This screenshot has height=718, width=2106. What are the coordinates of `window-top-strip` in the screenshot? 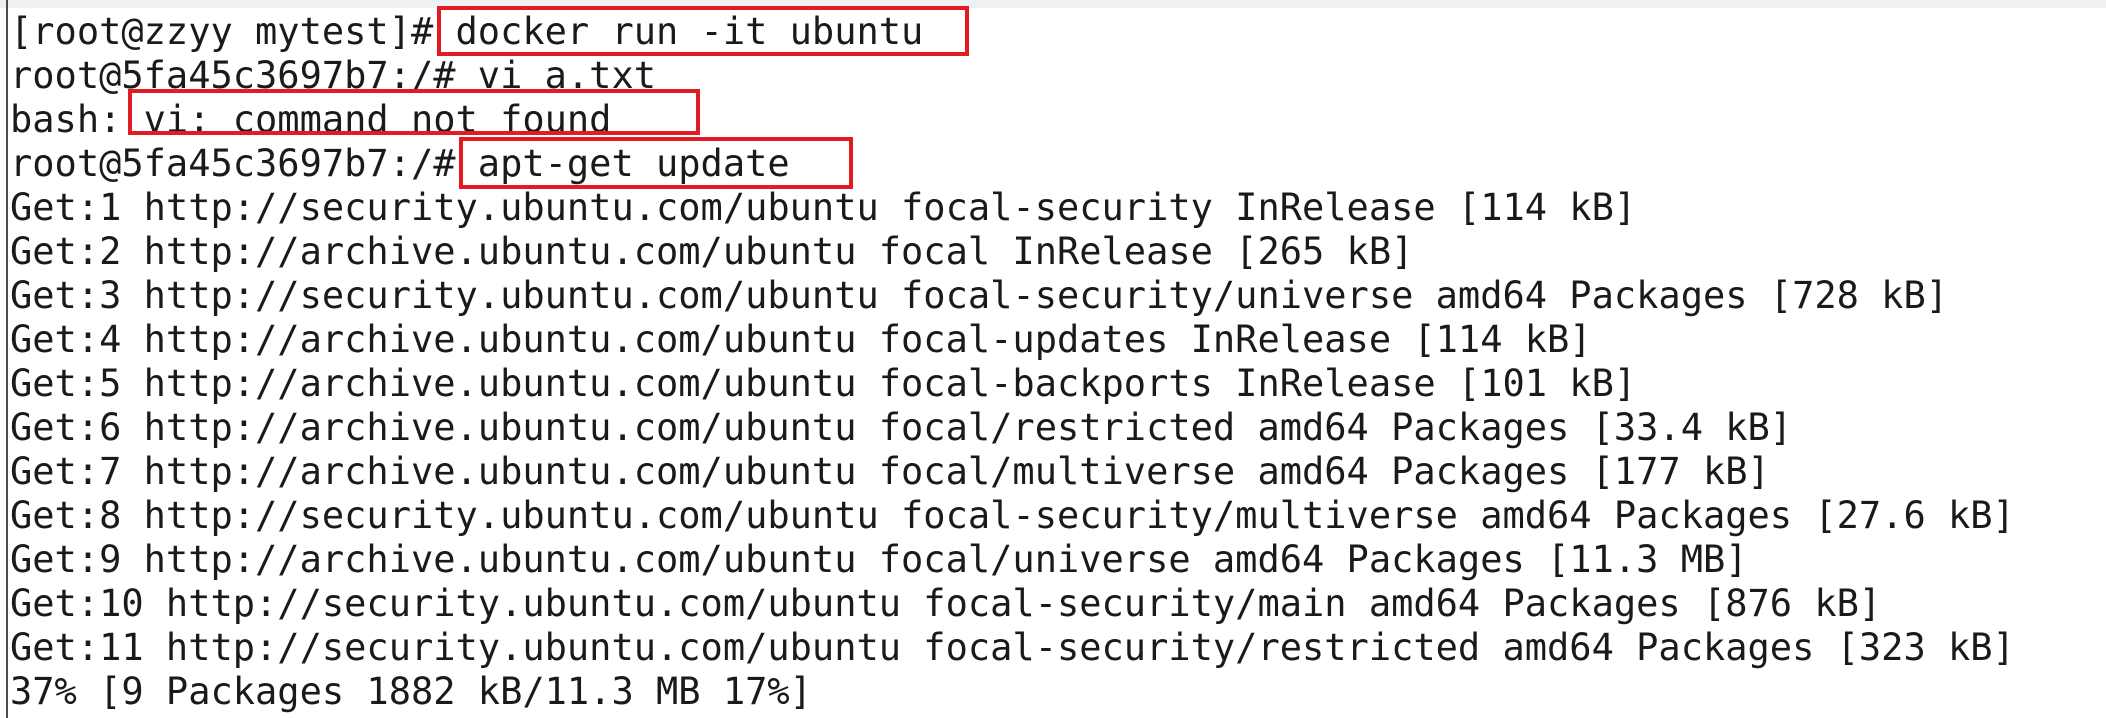 It's located at (1053, 4).